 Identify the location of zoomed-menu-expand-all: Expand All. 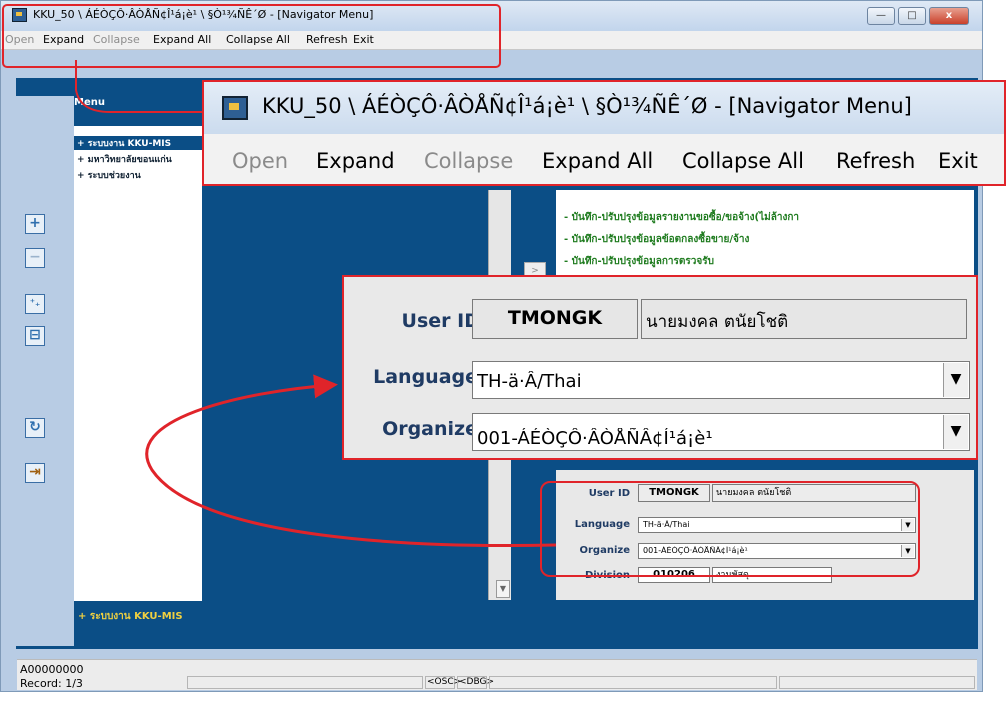
(598, 161).